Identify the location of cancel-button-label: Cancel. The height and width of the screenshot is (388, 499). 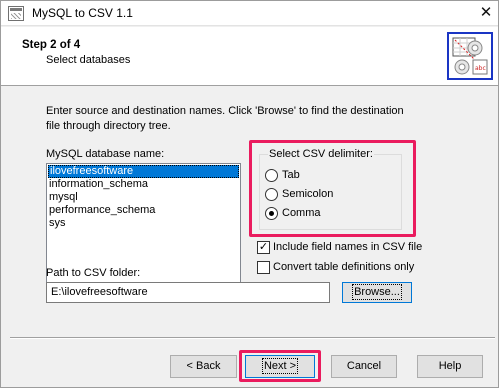
(364, 366).